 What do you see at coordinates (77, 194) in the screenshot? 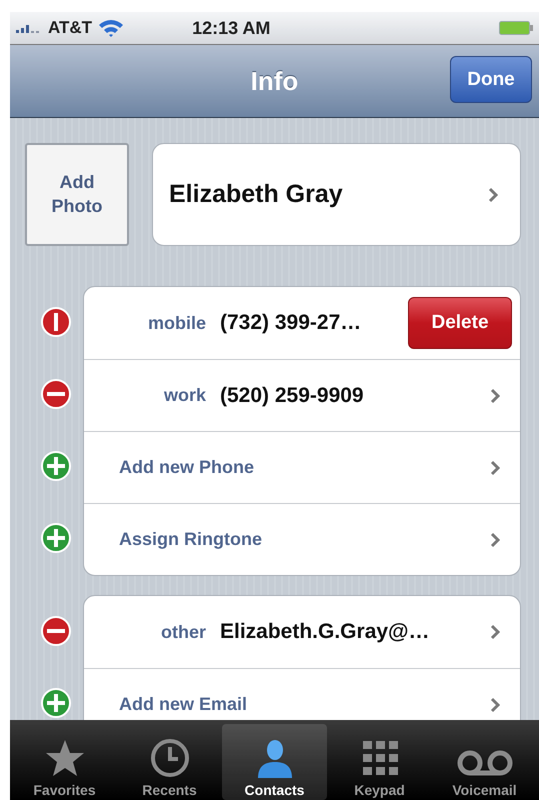
I see `add-photo-button: Add Photo` at bounding box center [77, 194].